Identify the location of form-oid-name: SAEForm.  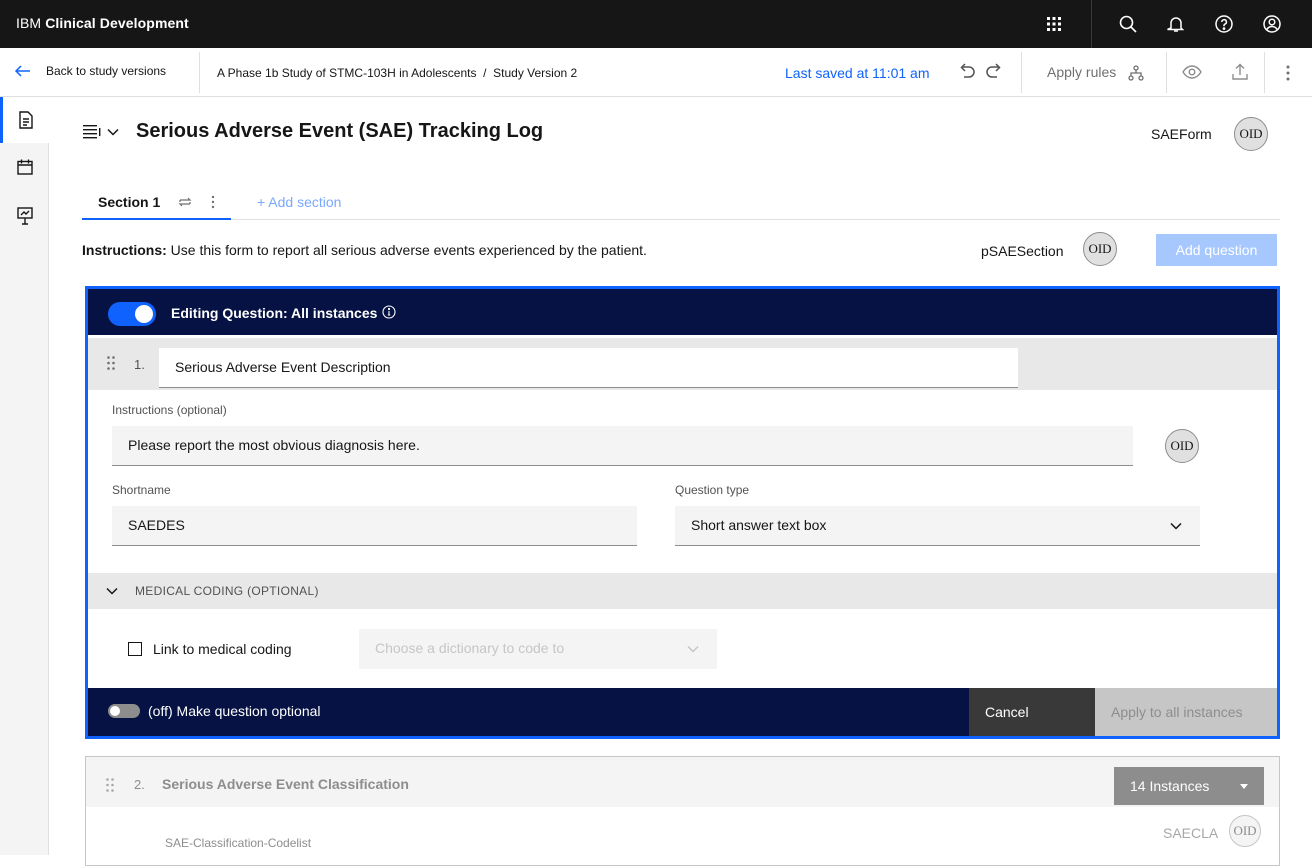
(1181, 134).